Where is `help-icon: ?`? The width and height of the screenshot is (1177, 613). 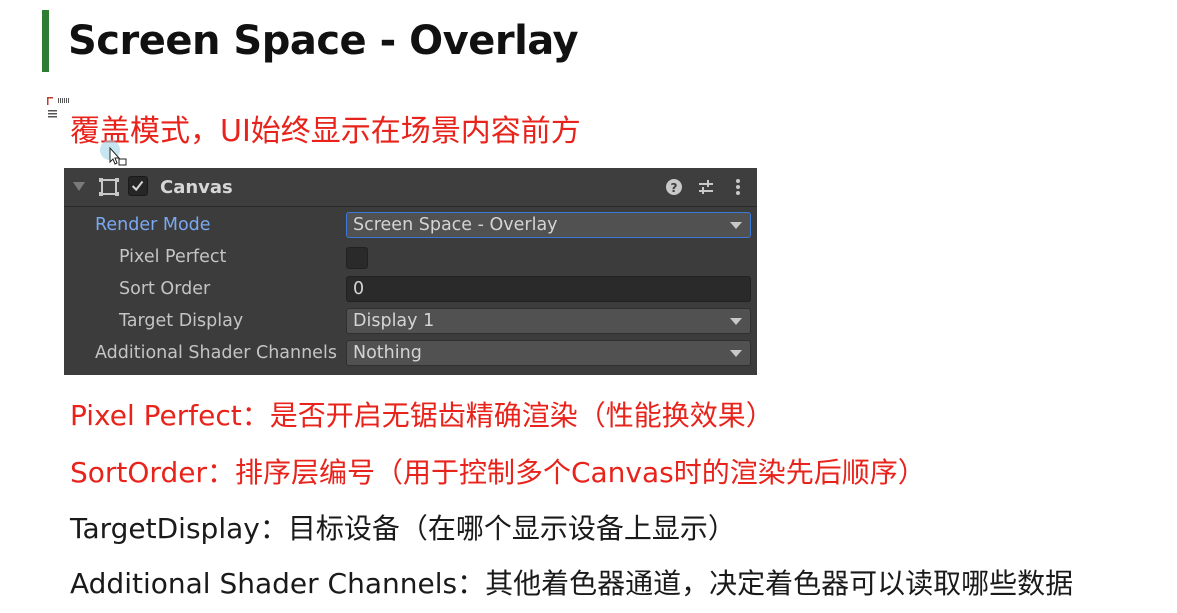
help-icon: ? is located at coordinates (674, 187).